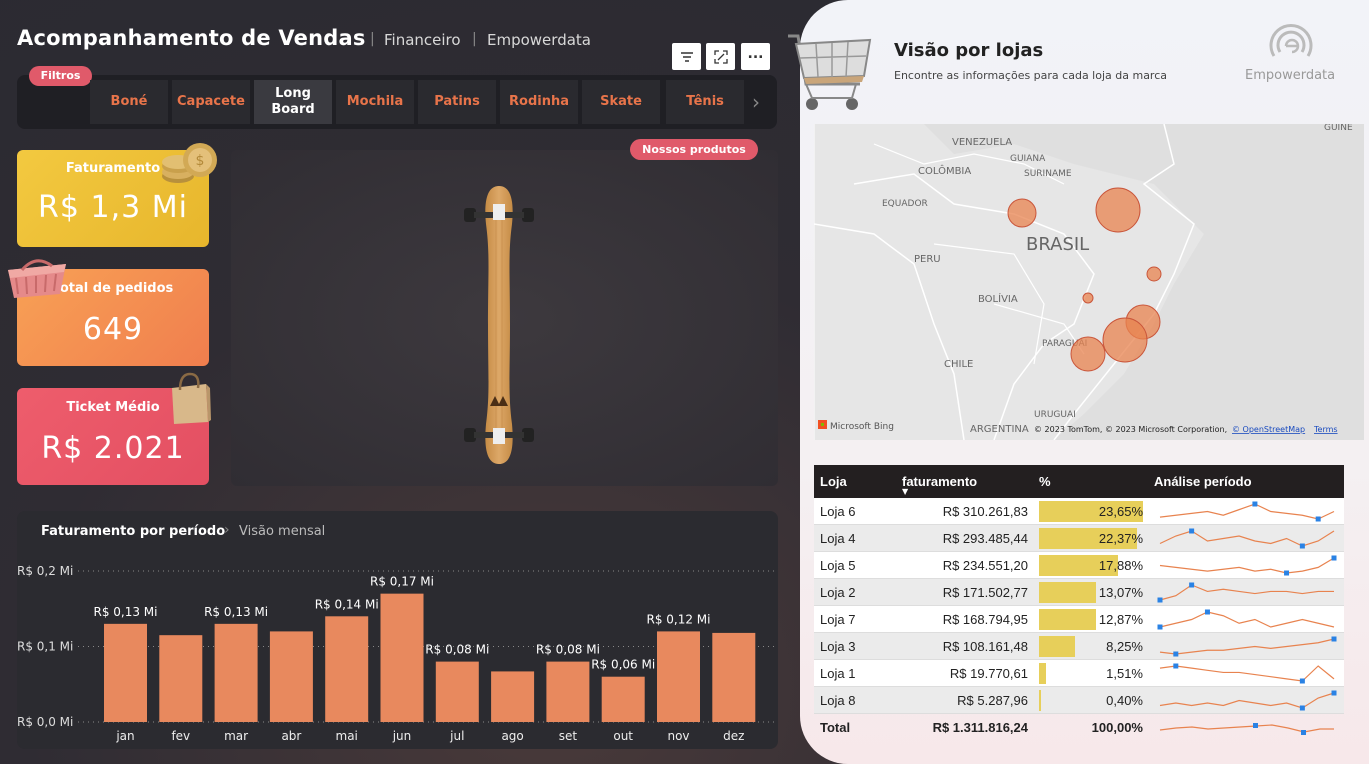 The width and height of the screenshot is (1369, 764). I want to click on column-header-loja: Loja, so click(833, 481).